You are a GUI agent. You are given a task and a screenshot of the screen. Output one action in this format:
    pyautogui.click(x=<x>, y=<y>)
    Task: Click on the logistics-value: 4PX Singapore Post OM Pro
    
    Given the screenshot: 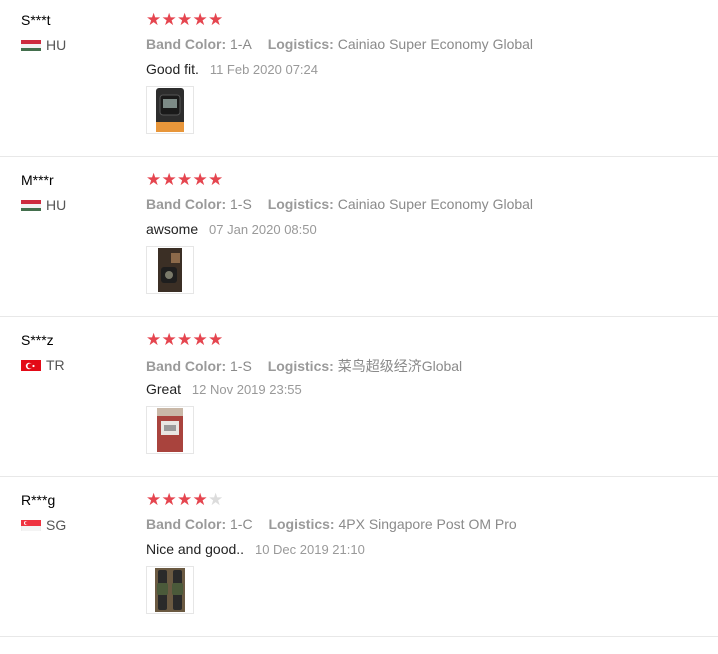 What is the action you would take?
    pyautogui.click(x=427, y=524)
    